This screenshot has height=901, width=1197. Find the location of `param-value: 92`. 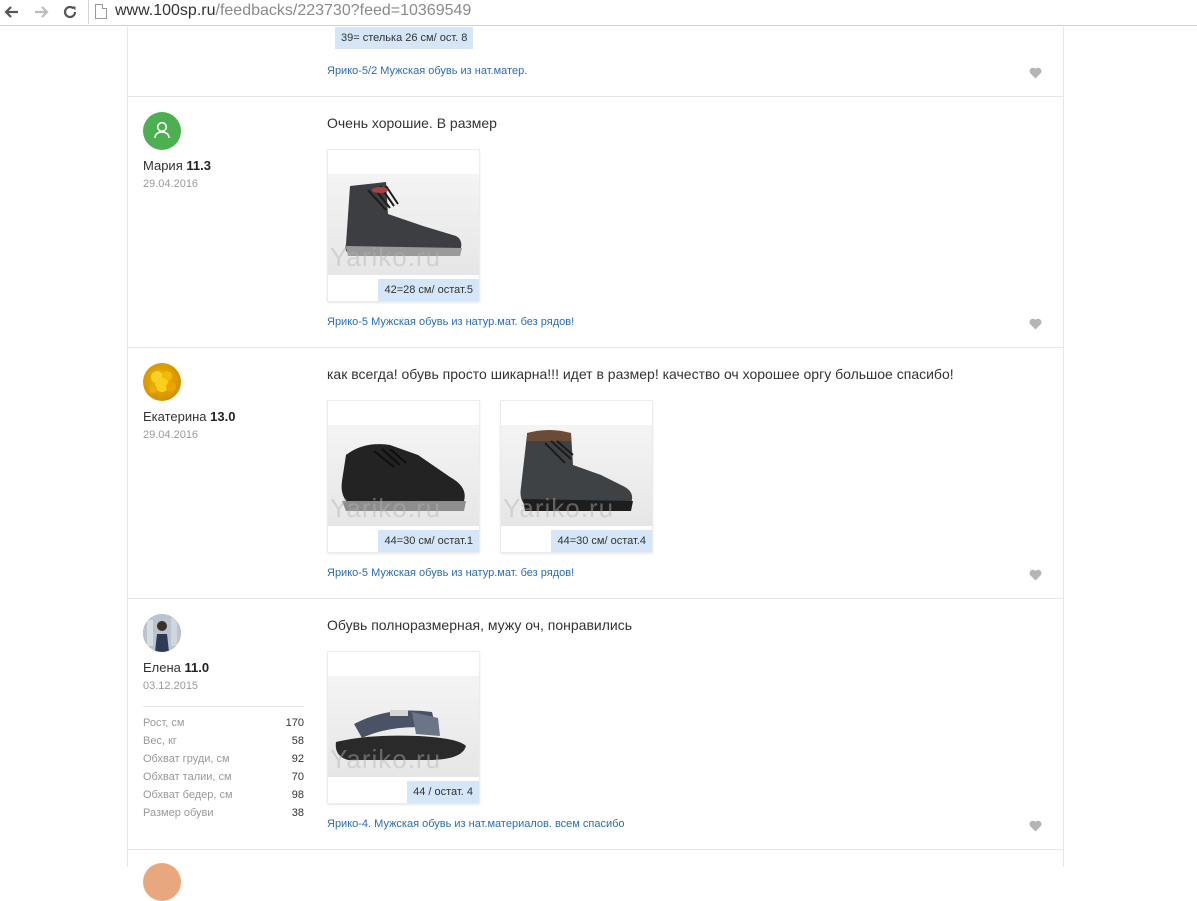

param-value: 92 is located at coordinates (297, 759).